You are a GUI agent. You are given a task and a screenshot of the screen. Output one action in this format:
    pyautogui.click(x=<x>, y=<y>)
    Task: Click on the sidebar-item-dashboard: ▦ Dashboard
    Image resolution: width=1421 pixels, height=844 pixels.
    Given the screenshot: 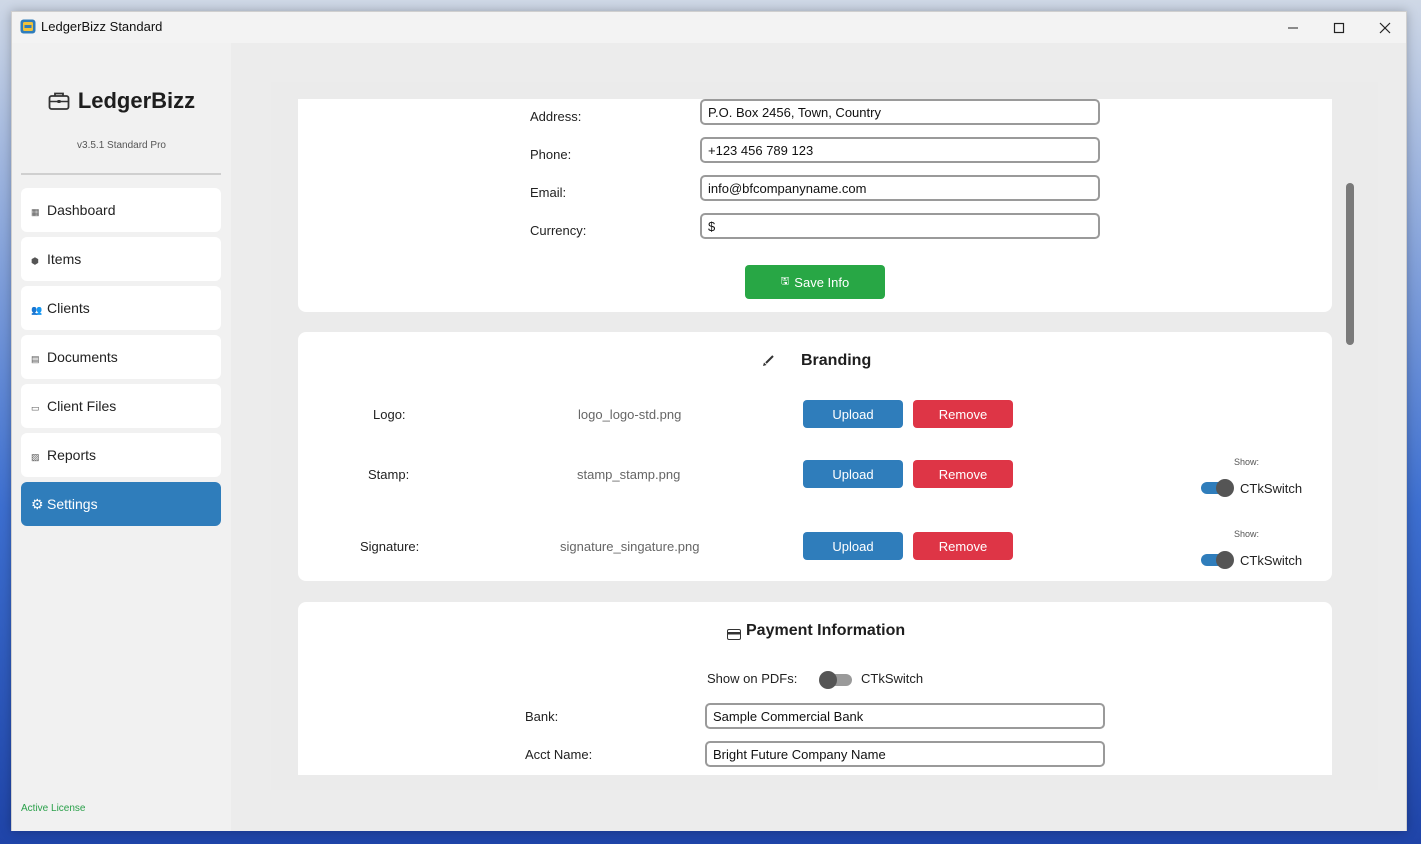 What is the action you would take?
    pyautogui.click(x=121, y=210)
    